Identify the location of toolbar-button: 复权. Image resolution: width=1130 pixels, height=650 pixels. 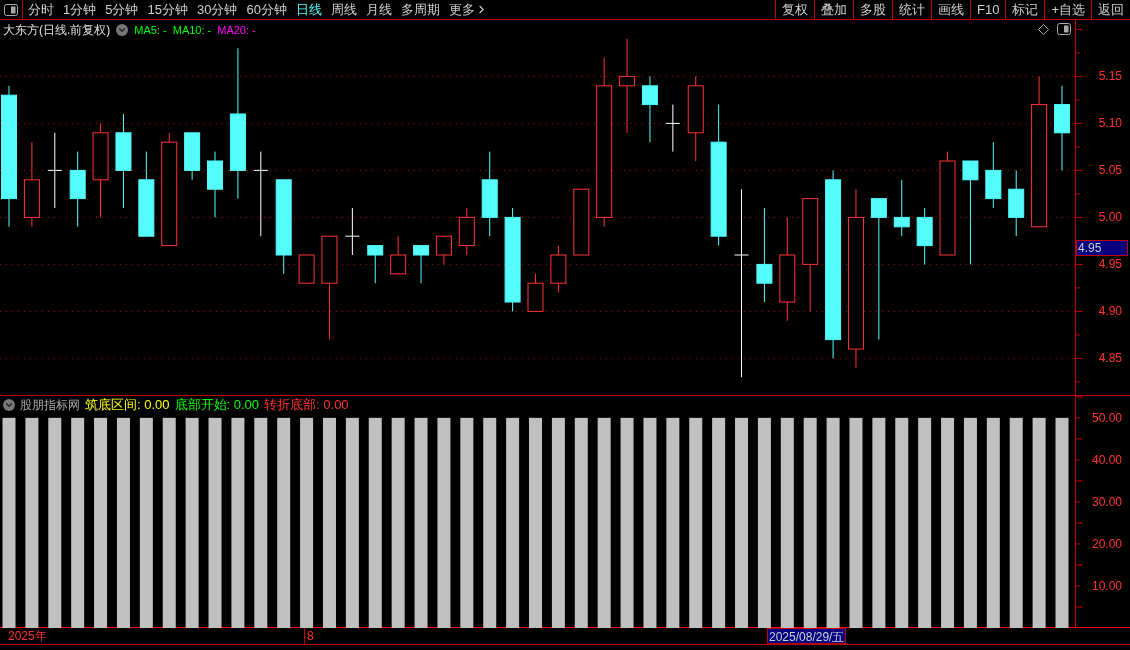
(795, 9).